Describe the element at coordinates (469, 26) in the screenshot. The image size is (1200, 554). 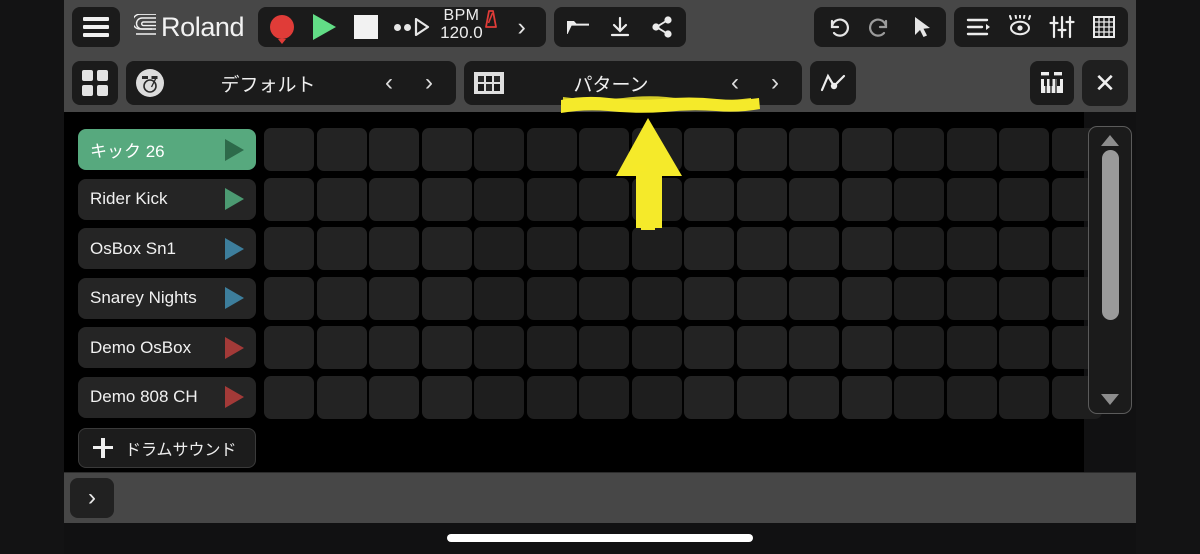
I see `bpm-display: BPM 120.0` at that location.